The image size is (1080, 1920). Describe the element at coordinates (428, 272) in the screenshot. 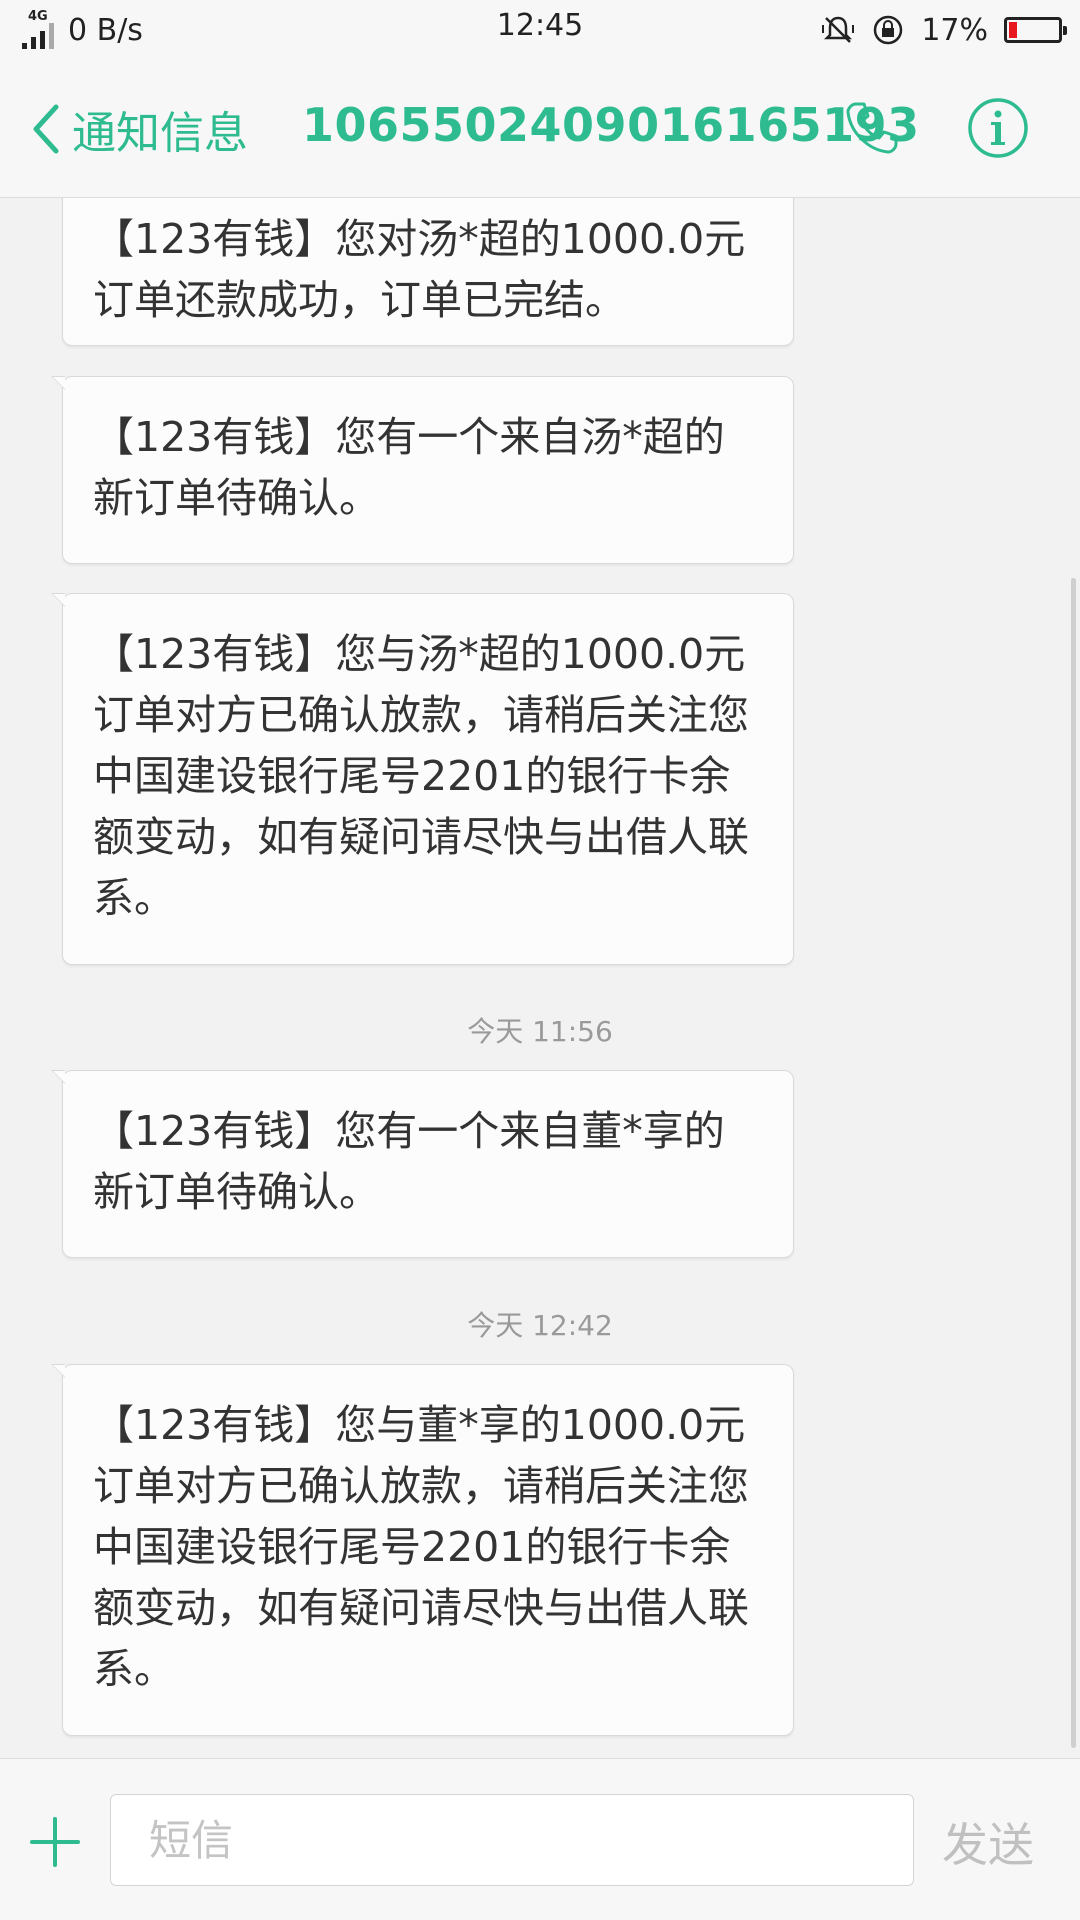

I see `message-bubble: 【123有钱】您对汤*超的1000.0元订单还款成功，订单已完结。` at that location.